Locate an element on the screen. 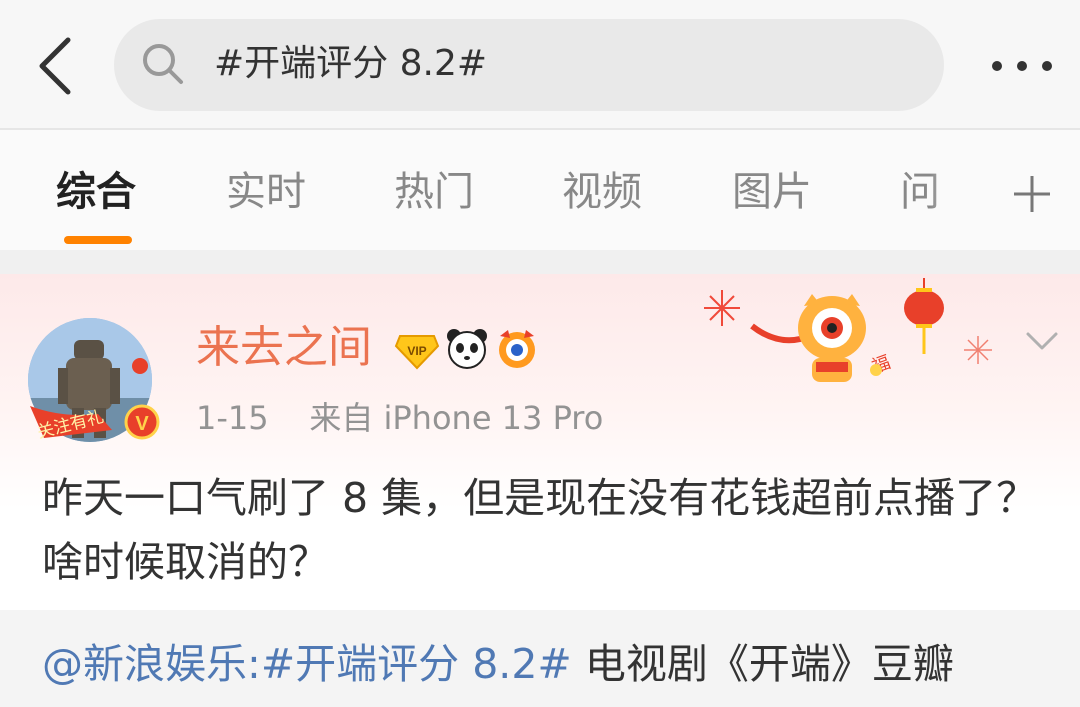  repost-colon: : is located at coordinates (254, 664).